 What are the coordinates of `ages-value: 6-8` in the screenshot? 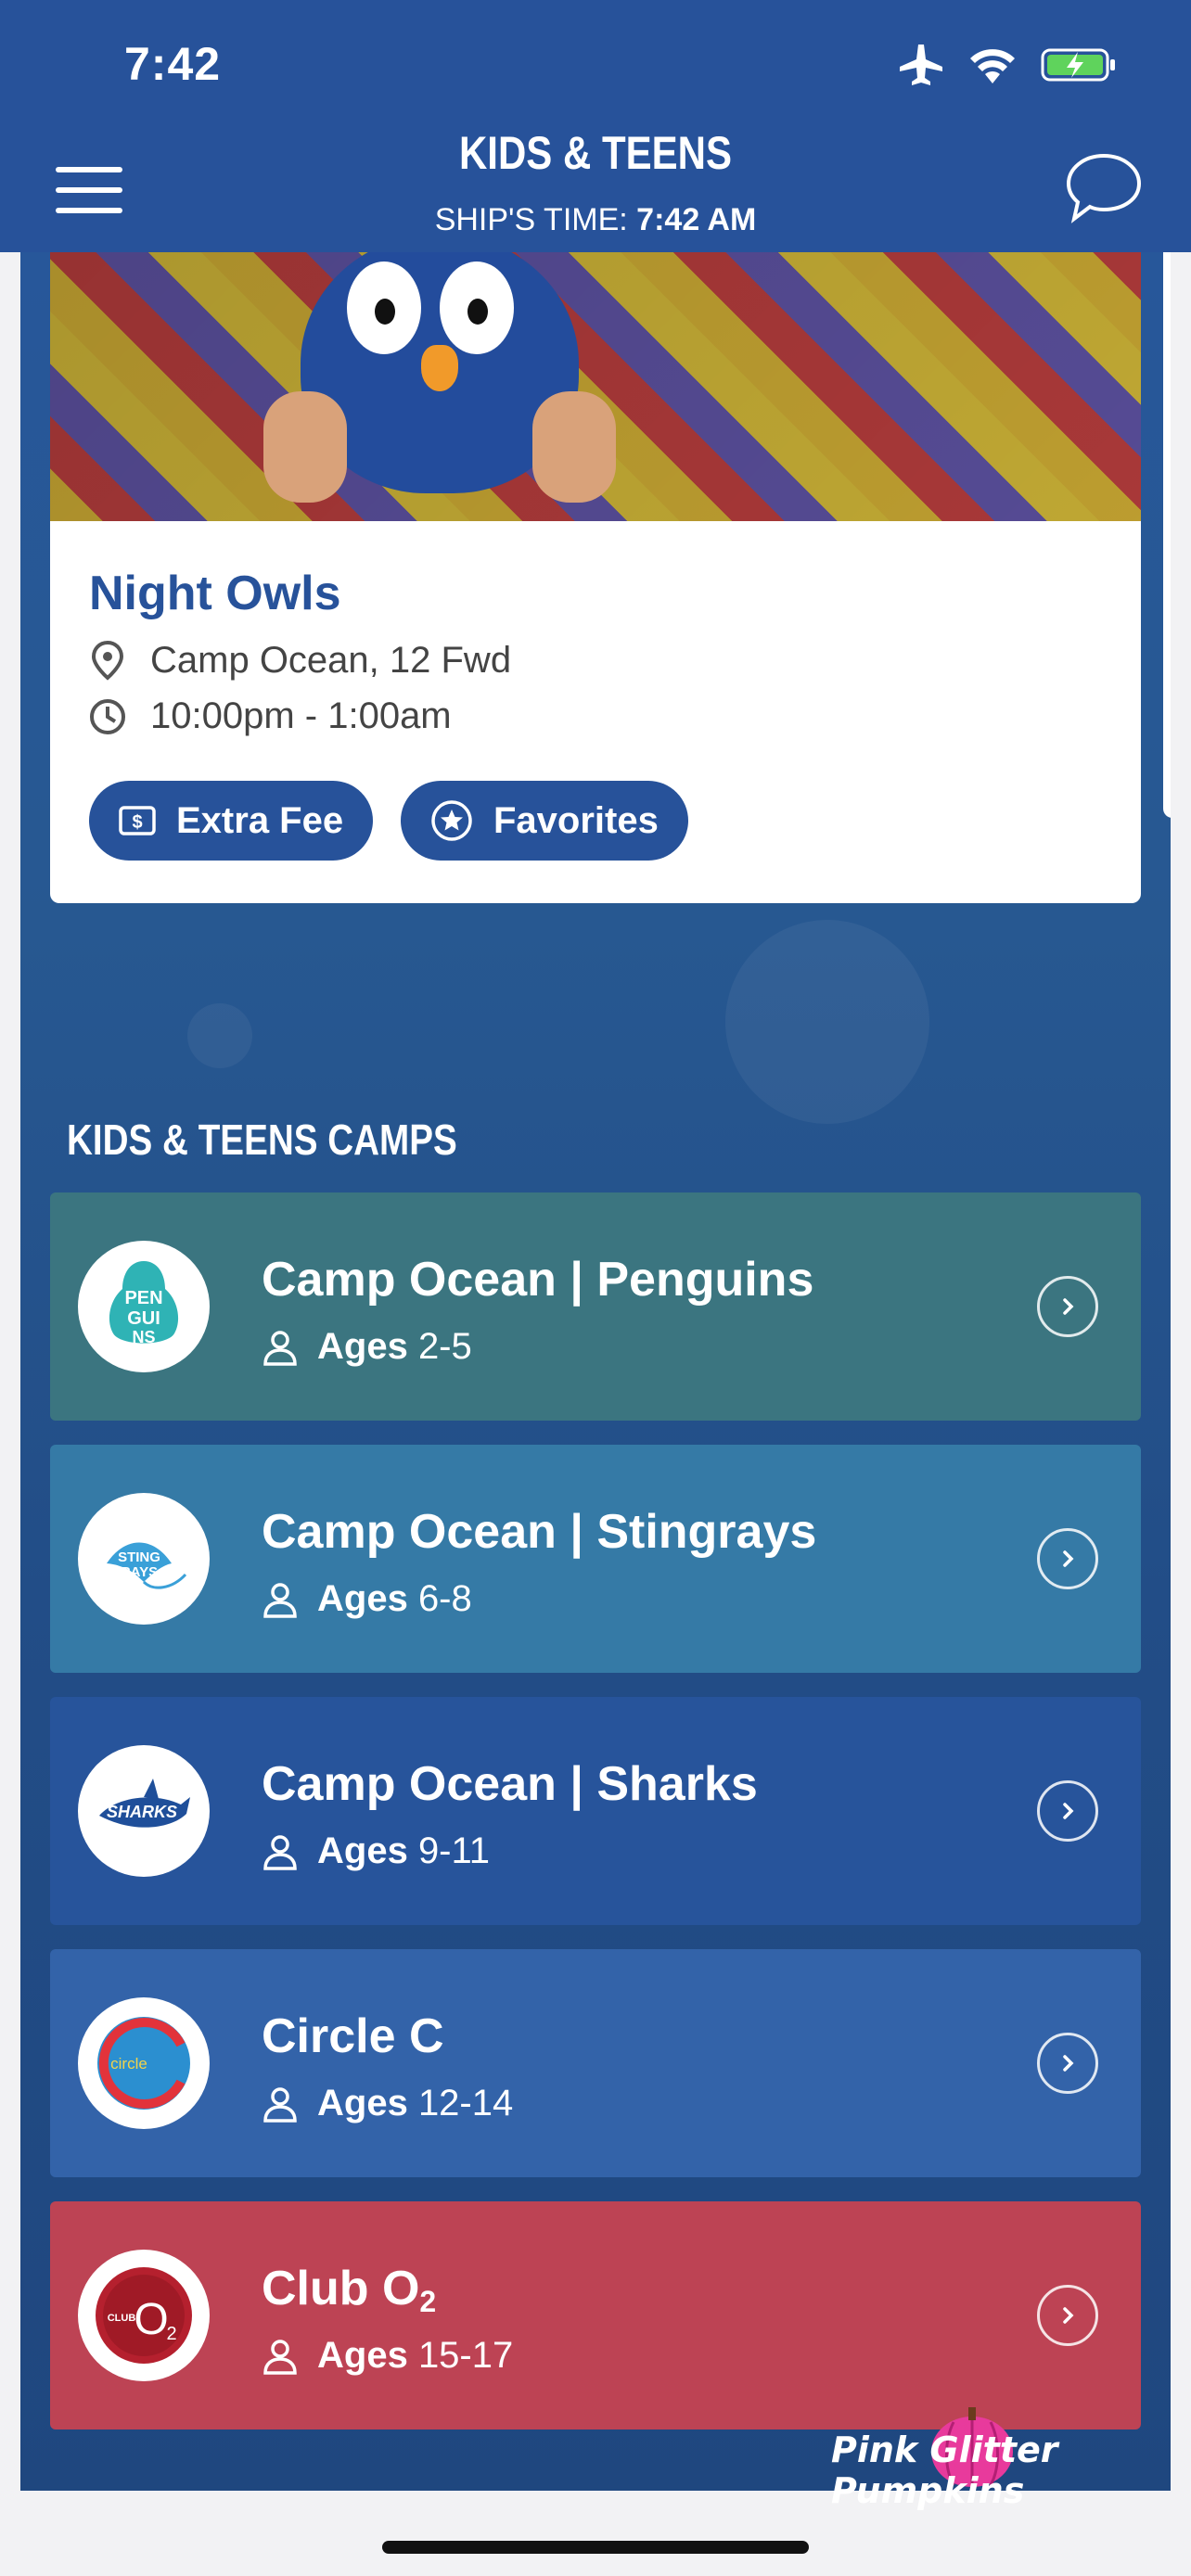 It's located at (444, 1599).